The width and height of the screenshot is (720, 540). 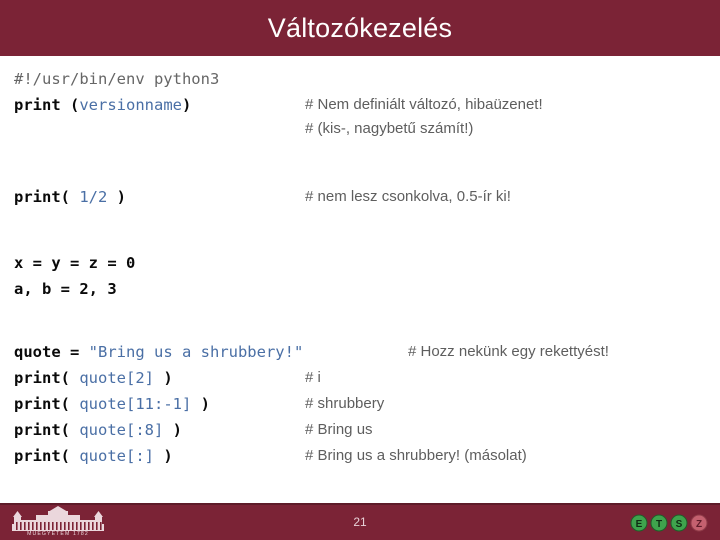 What do you see at coordinates (659, 524) in the screenshot?
I see `svg-text: T` at bounding box center [659, 524].